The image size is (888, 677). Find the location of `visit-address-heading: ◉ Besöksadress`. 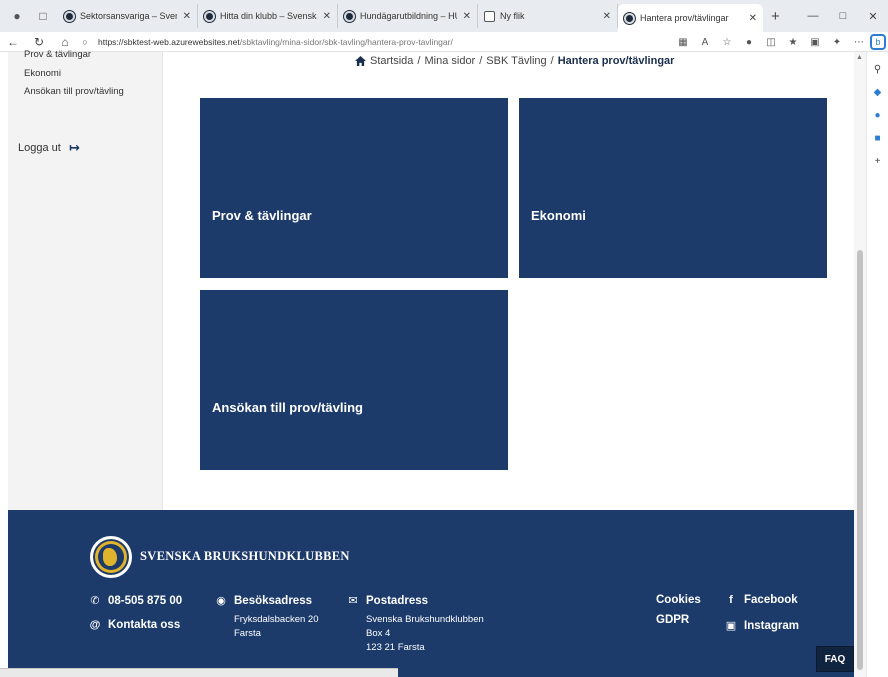

visit-address-heading: ◉ Besöksadress is located at coordinates (263, 601).